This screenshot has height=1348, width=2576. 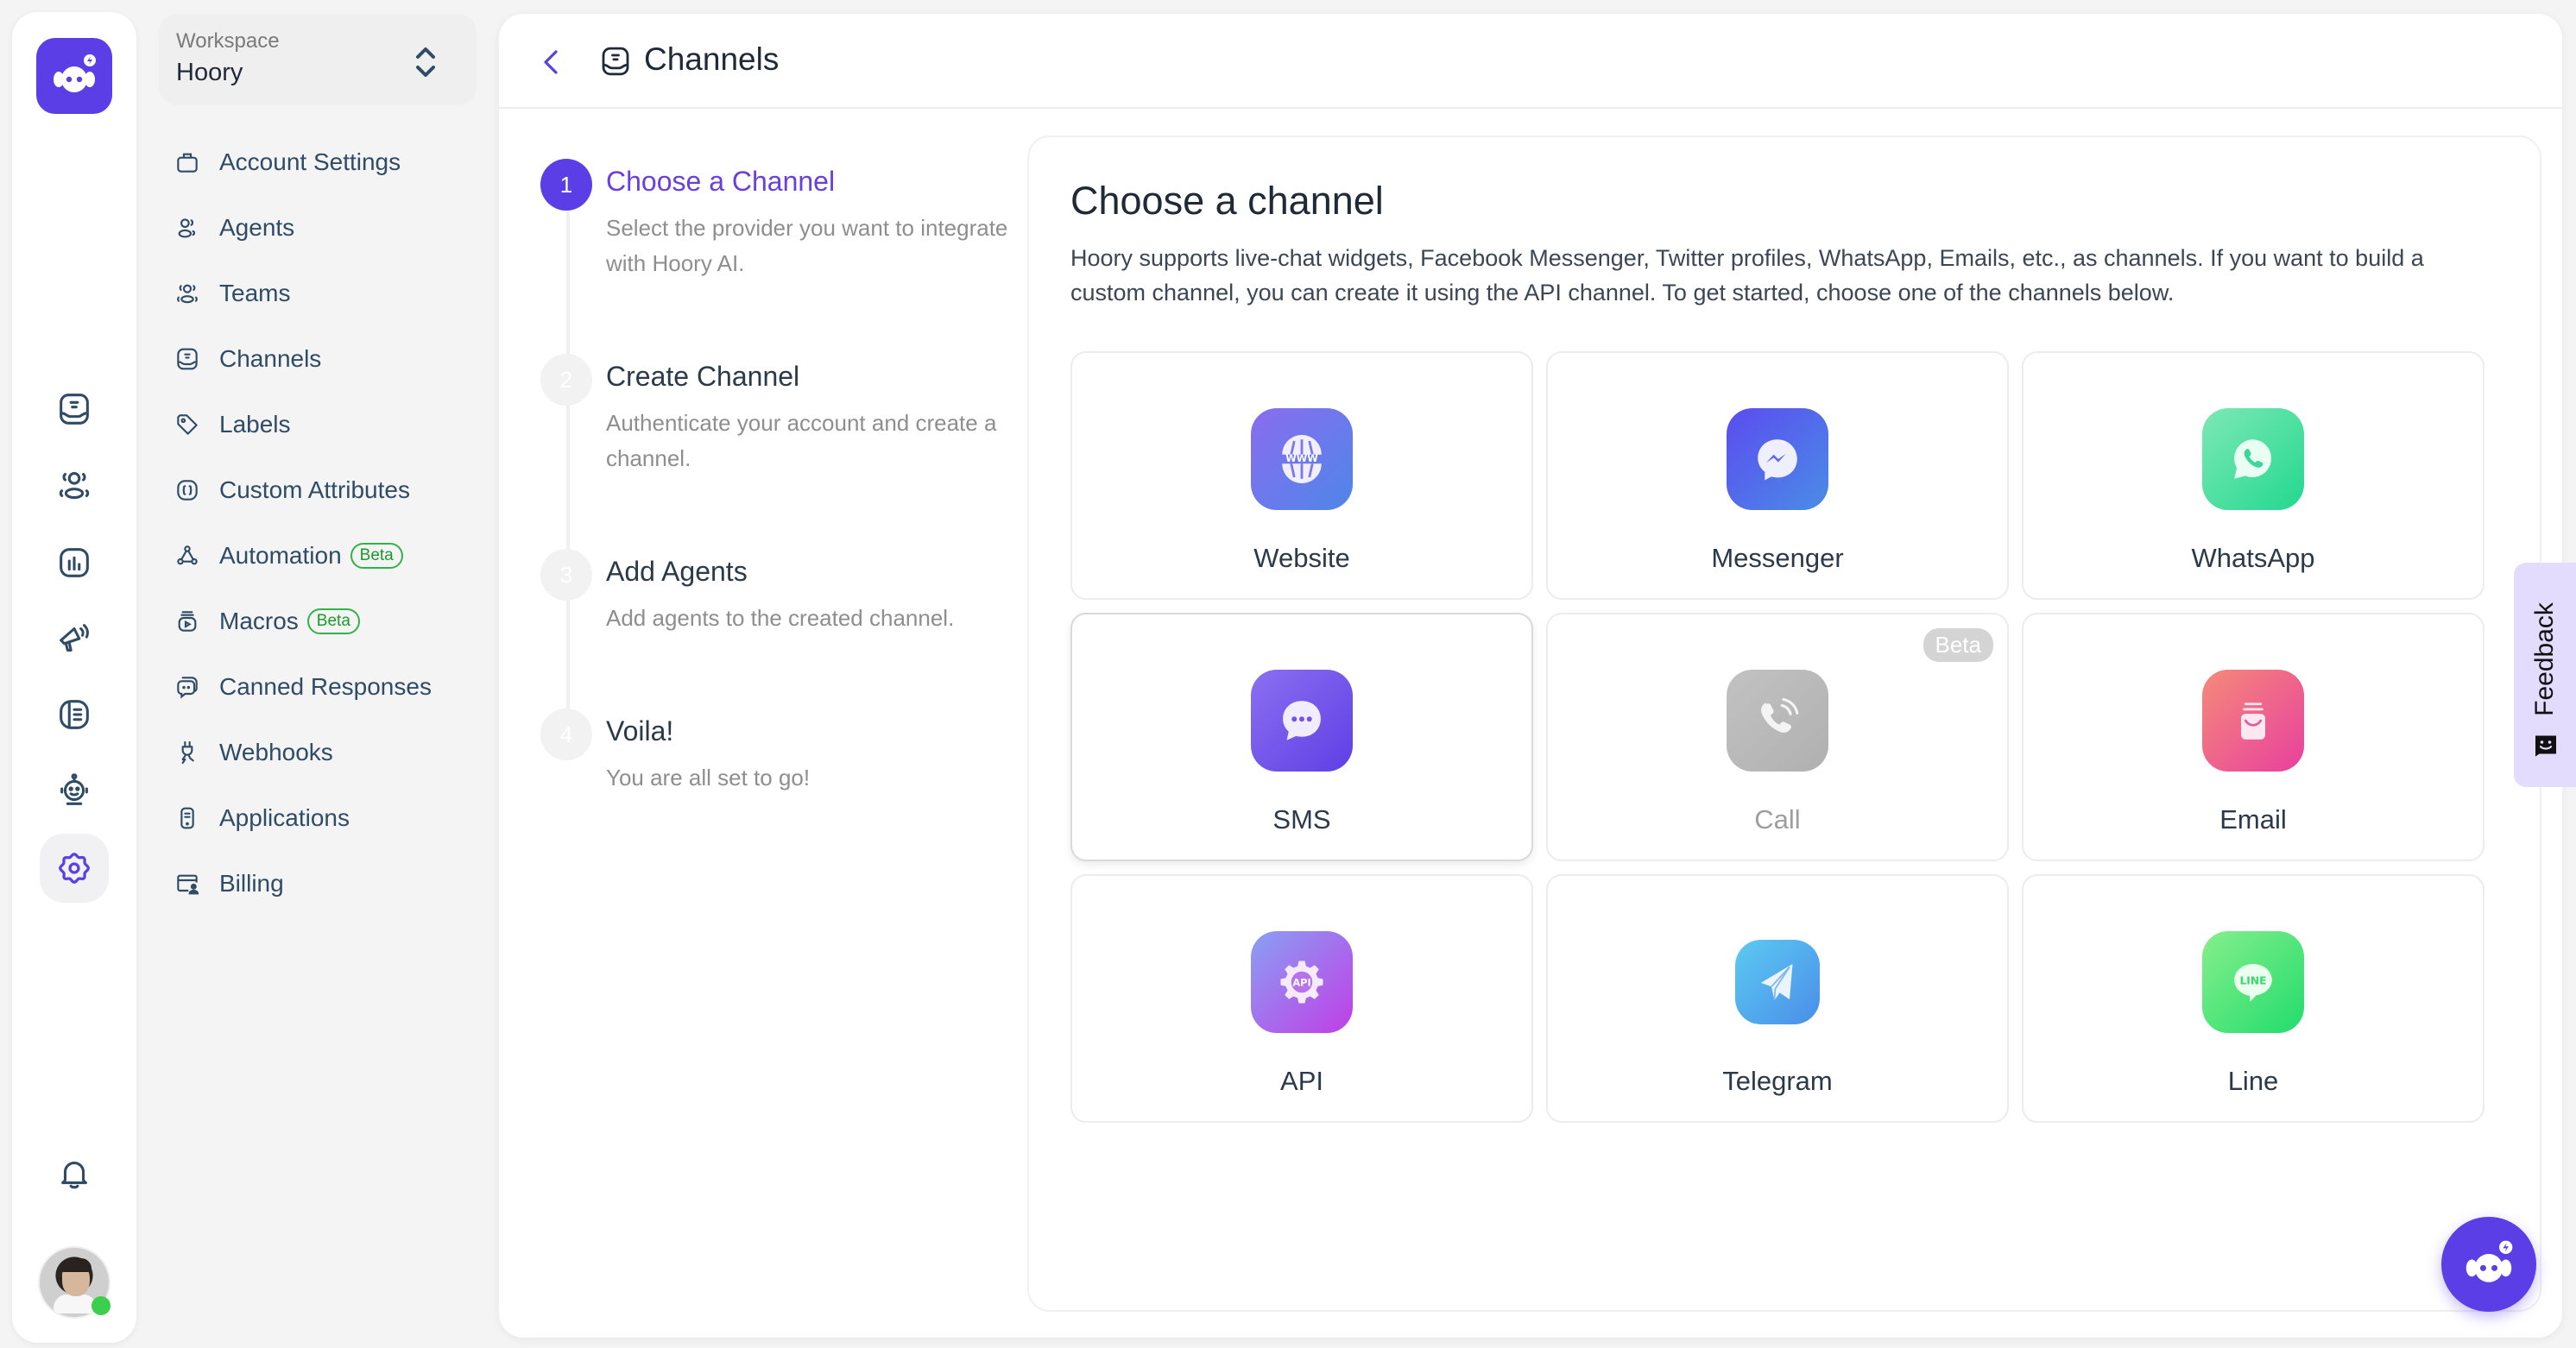 I want to click on step-title: Voila!, so click(x=640, y=731).